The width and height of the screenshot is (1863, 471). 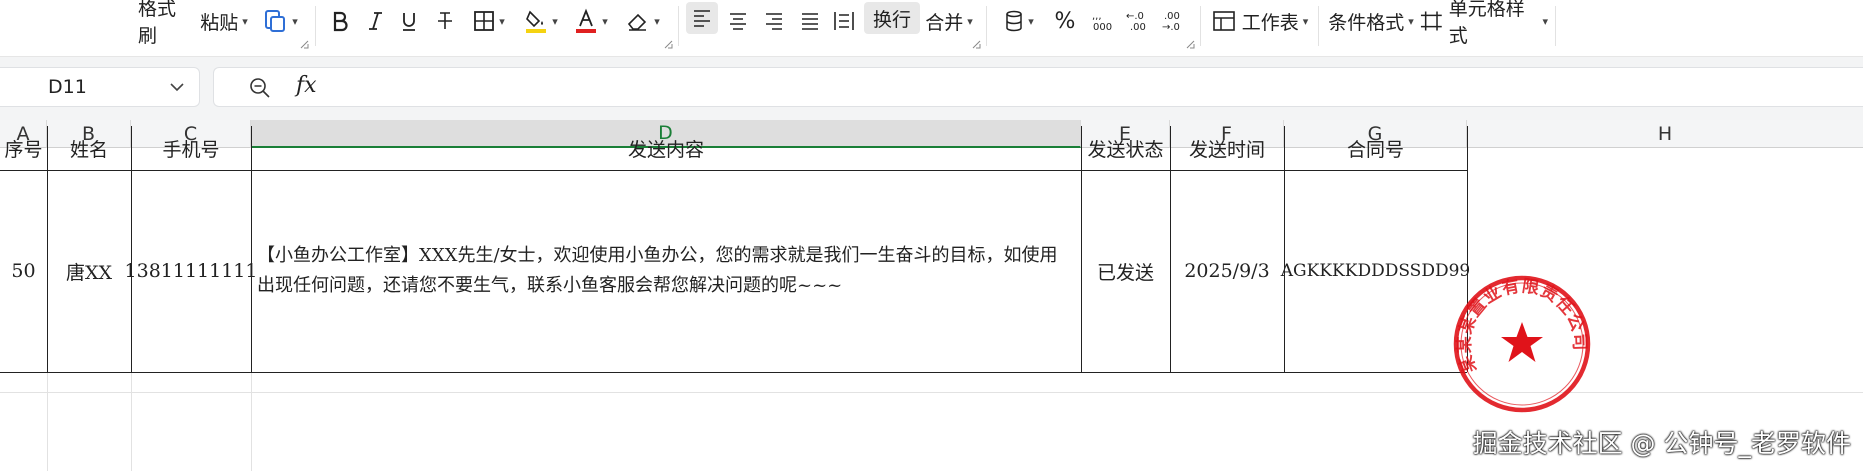 What do you see at coordinates (306, 85) in the screenshot?
I see `function-fx-icon: fx` at bounding box center [306, 85].